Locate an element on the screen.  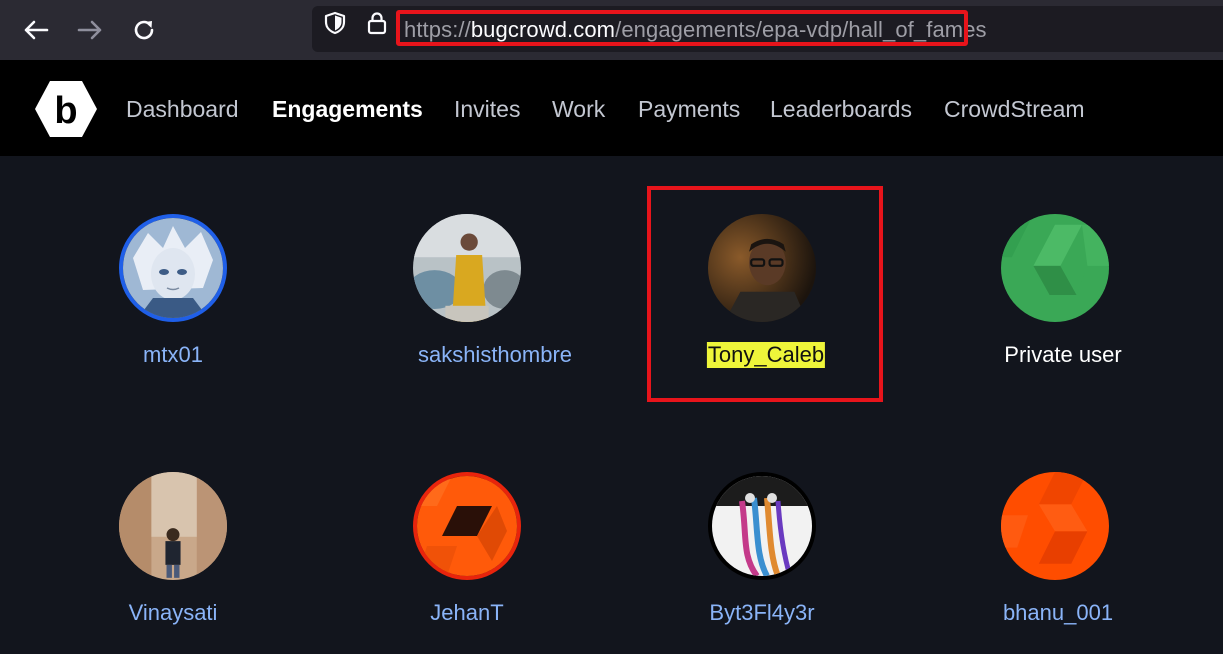
member-avatar-vinaysati is located at coordinates (173, 526).